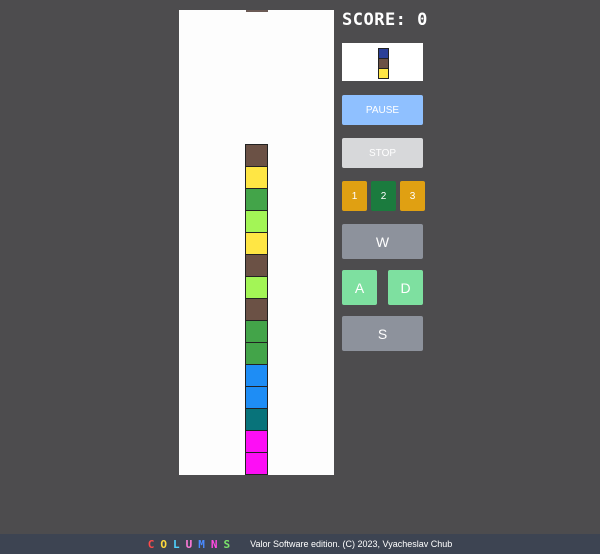 This screenshot has width=600, height=554. Describe the element at coordinates (166, 544) in the screenshot. I see `logo-letter: O` at that location.